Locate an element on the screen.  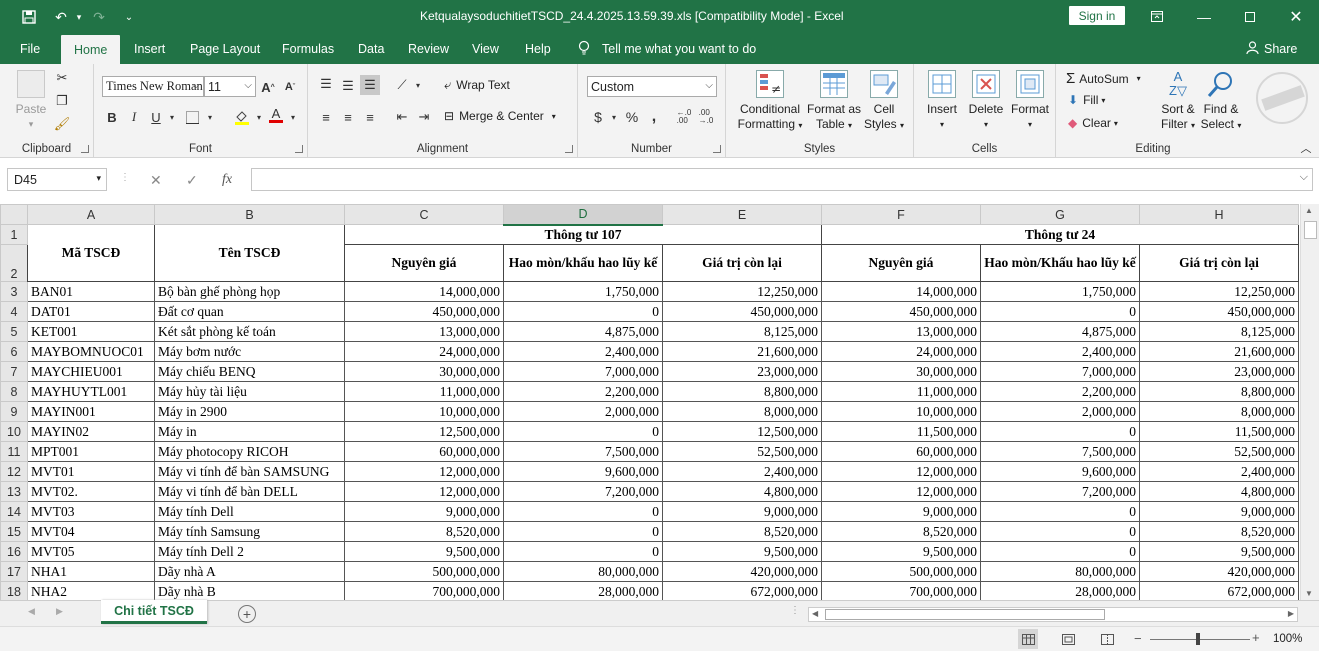
cell-c: 11,000,000 is located at coordinates (424, 391).